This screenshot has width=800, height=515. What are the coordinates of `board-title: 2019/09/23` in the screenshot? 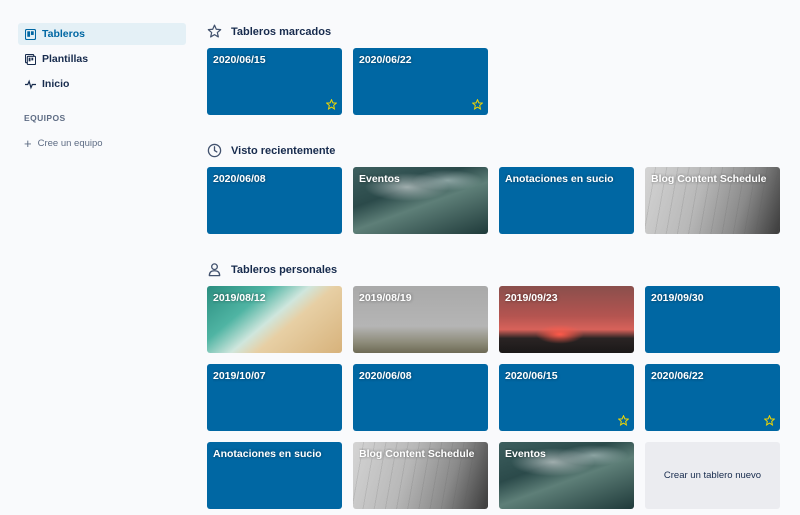 It's located at (531, 298).